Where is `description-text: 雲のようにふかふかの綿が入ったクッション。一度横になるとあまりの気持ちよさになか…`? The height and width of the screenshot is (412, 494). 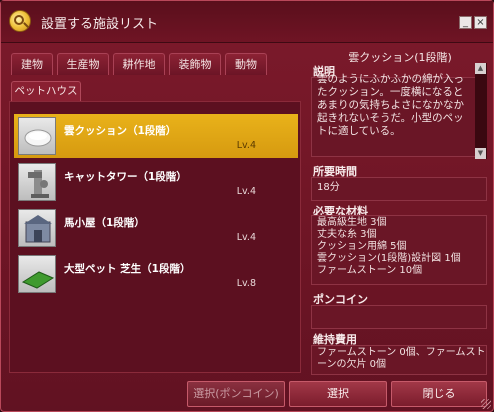
description-text: 雲のようにふかふかの綿が入ったクッション。一度横になるとあまりの気持ちよさになか… is located at coordinates (390, 105).